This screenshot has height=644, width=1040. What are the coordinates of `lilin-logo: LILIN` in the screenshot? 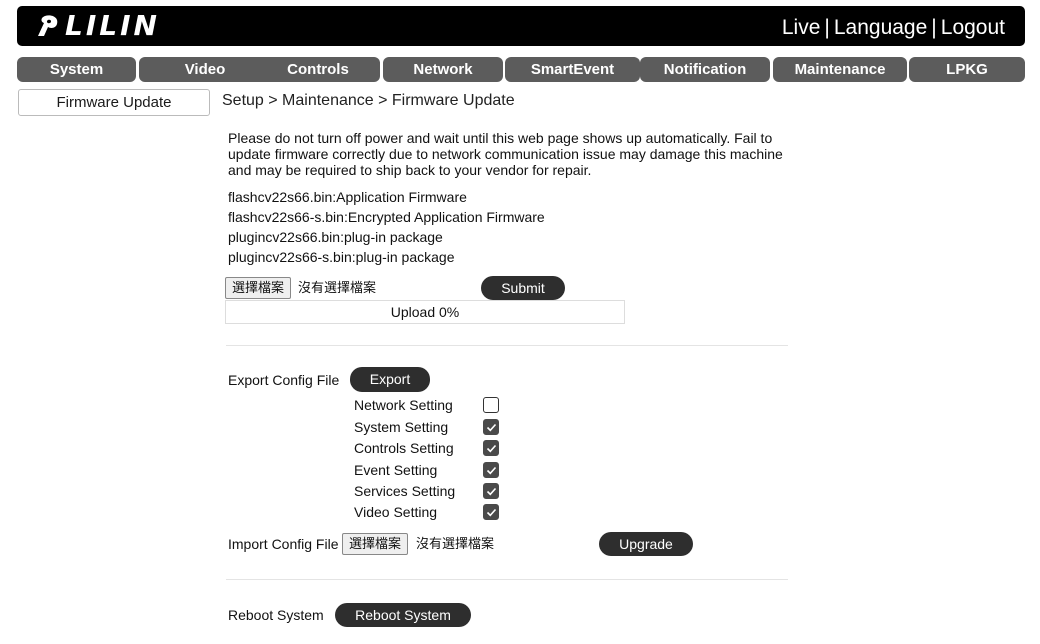 It's located at (97, 26).